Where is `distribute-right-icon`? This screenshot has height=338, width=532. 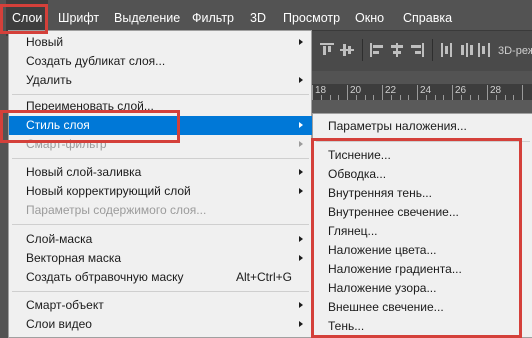
distribute-right-icon is located at coordinates (485, 50).